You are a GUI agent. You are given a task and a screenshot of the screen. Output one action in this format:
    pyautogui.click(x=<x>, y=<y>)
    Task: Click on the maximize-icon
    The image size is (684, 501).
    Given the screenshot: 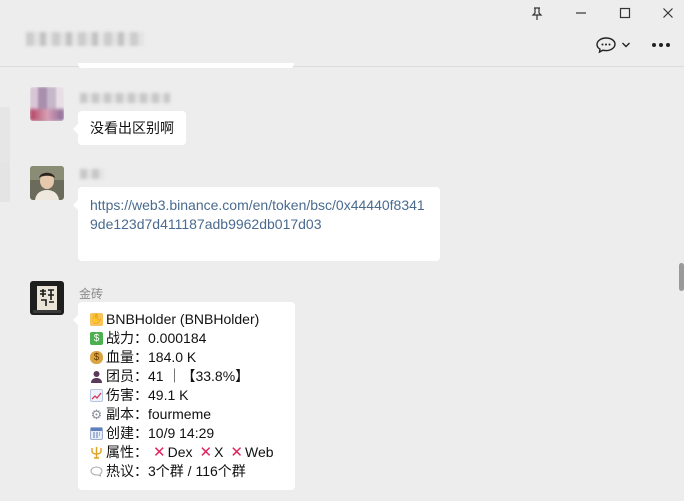 What is the action you would take?
    pyautogui.click(x=625, y=13)
    